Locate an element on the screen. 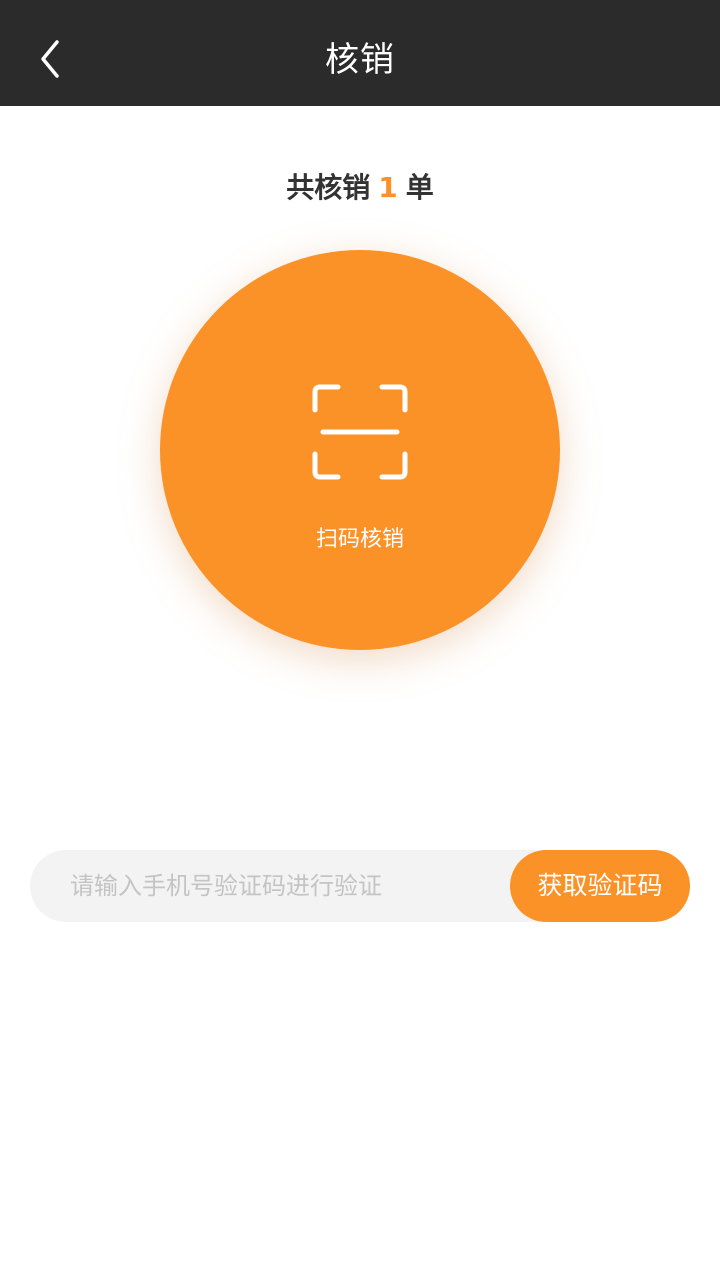  summary-prefix: 共核销 is located at coordinates (328, 187).